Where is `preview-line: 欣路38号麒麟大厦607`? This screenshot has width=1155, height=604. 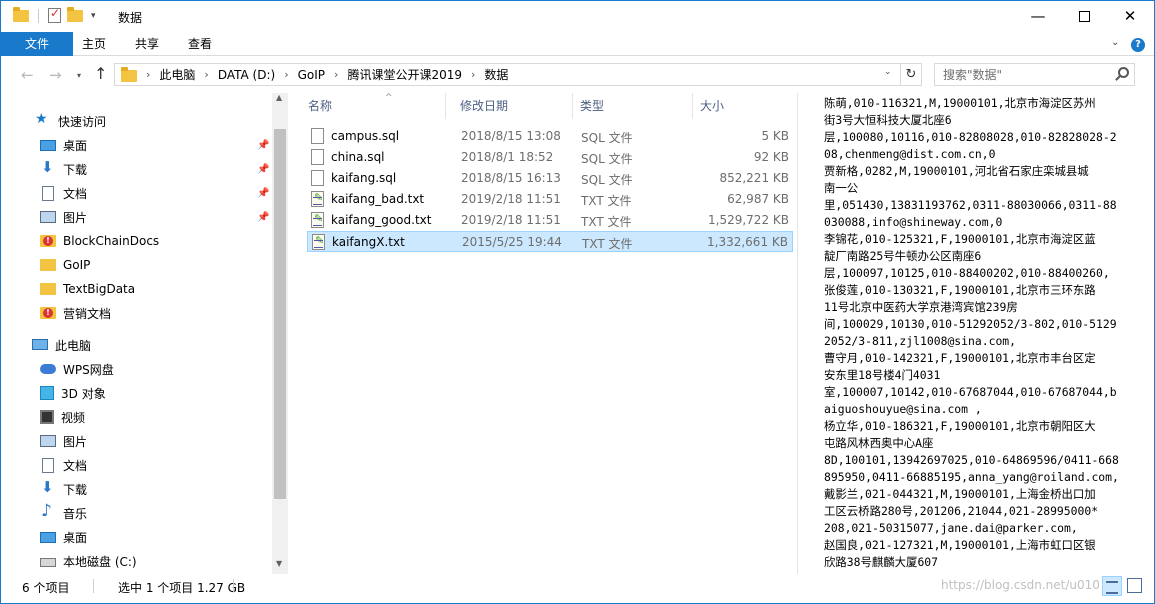 preview-line: 欣路38号麒麟大厦607 is located at coordinates (881, 562).